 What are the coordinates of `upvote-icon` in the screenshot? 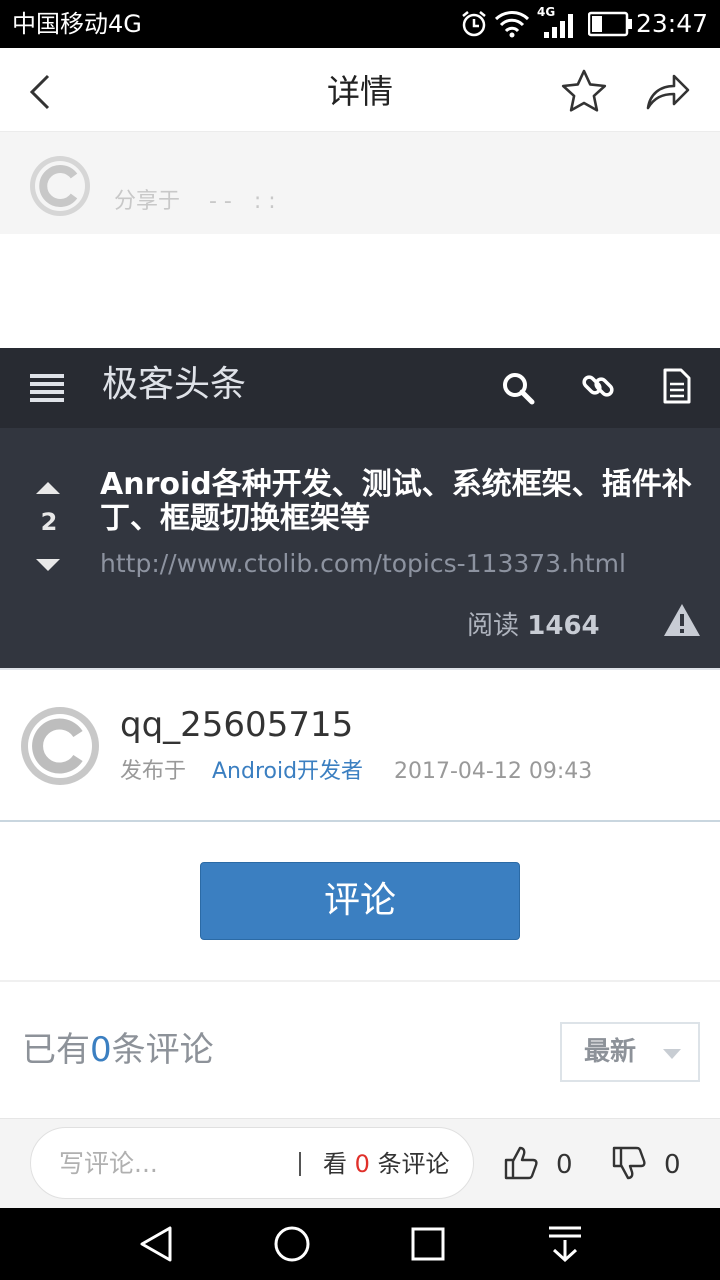 It's located at (48, 488).